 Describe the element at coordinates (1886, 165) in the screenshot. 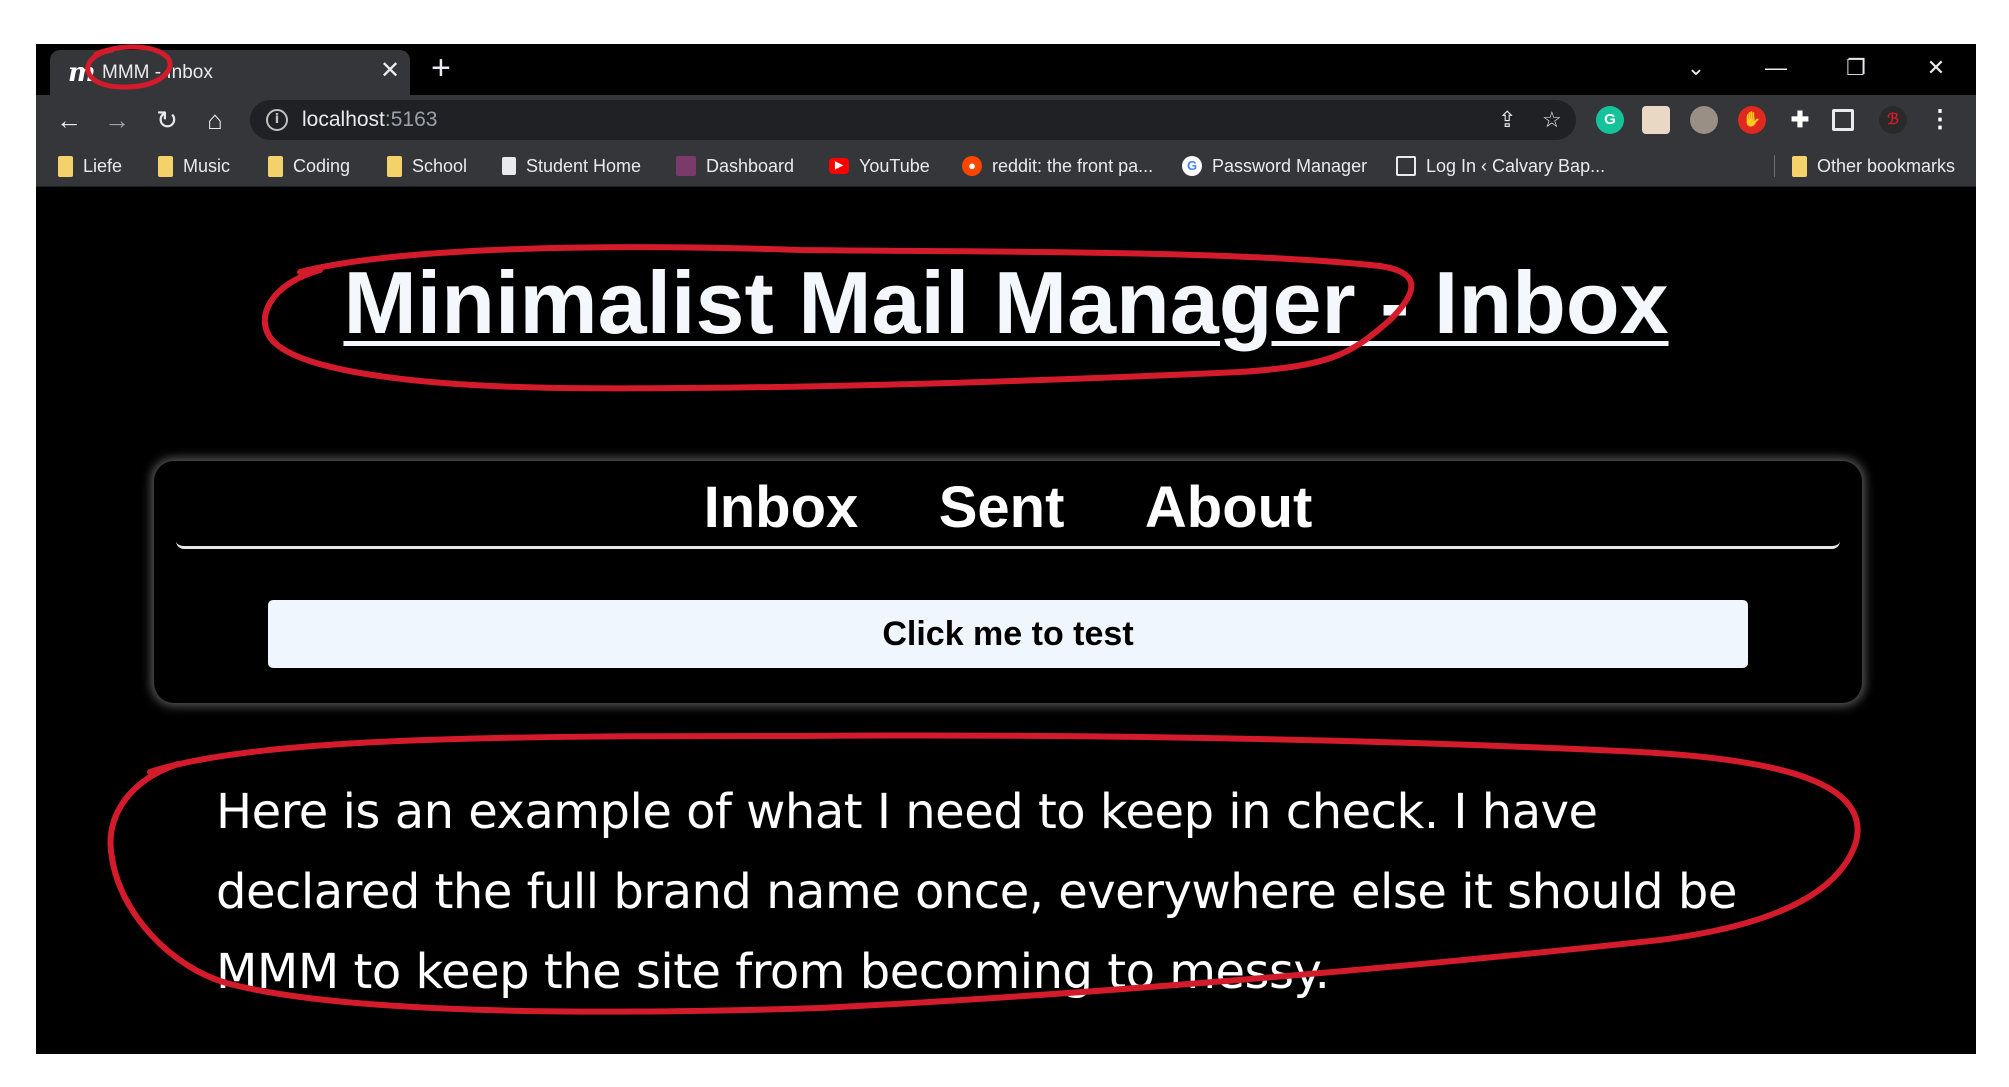

I see `bookmark-label: Other bookmarks` at that location.